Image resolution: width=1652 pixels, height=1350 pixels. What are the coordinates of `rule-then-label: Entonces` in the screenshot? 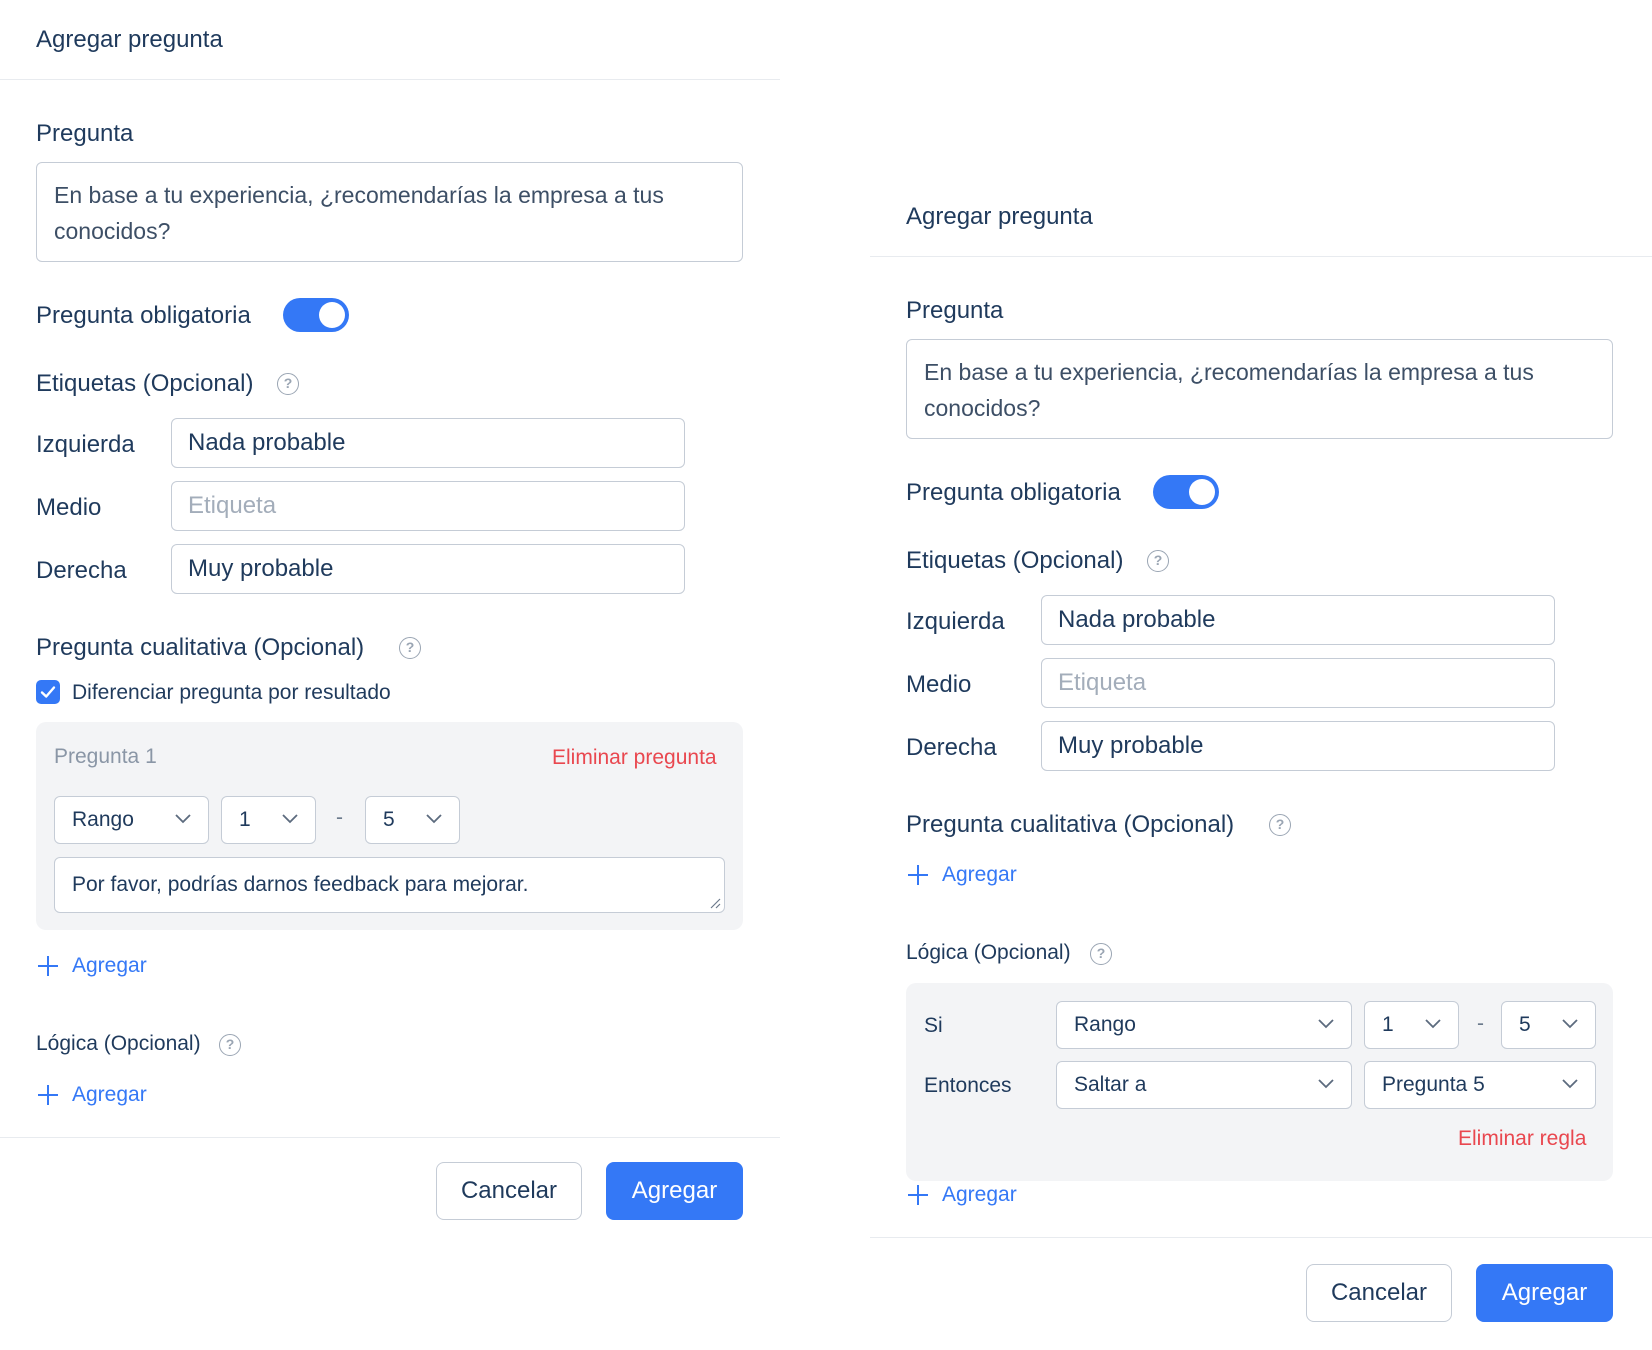 It's located at (968, 1085).